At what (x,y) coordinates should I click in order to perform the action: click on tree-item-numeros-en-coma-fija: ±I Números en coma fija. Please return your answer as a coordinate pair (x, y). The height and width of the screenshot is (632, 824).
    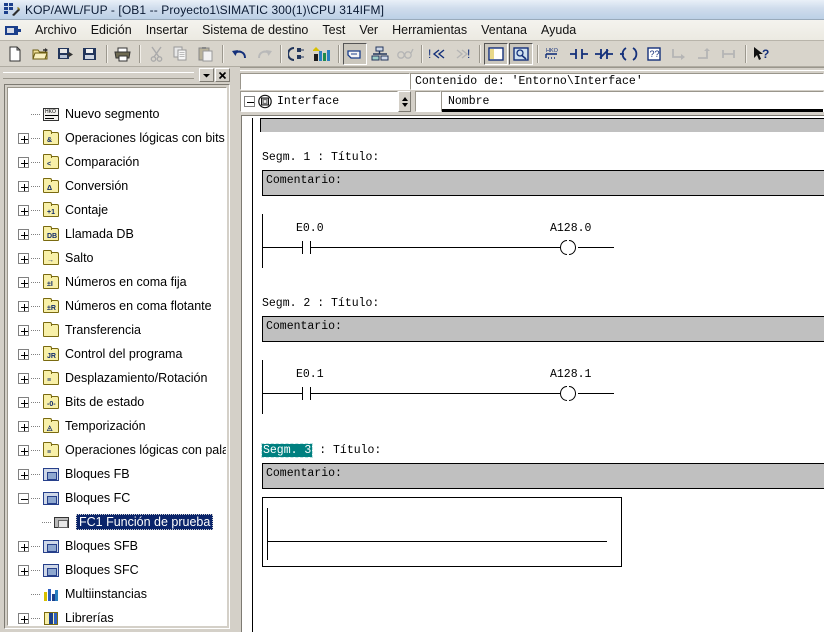
    Looking at the image, I should click on (117, 282).